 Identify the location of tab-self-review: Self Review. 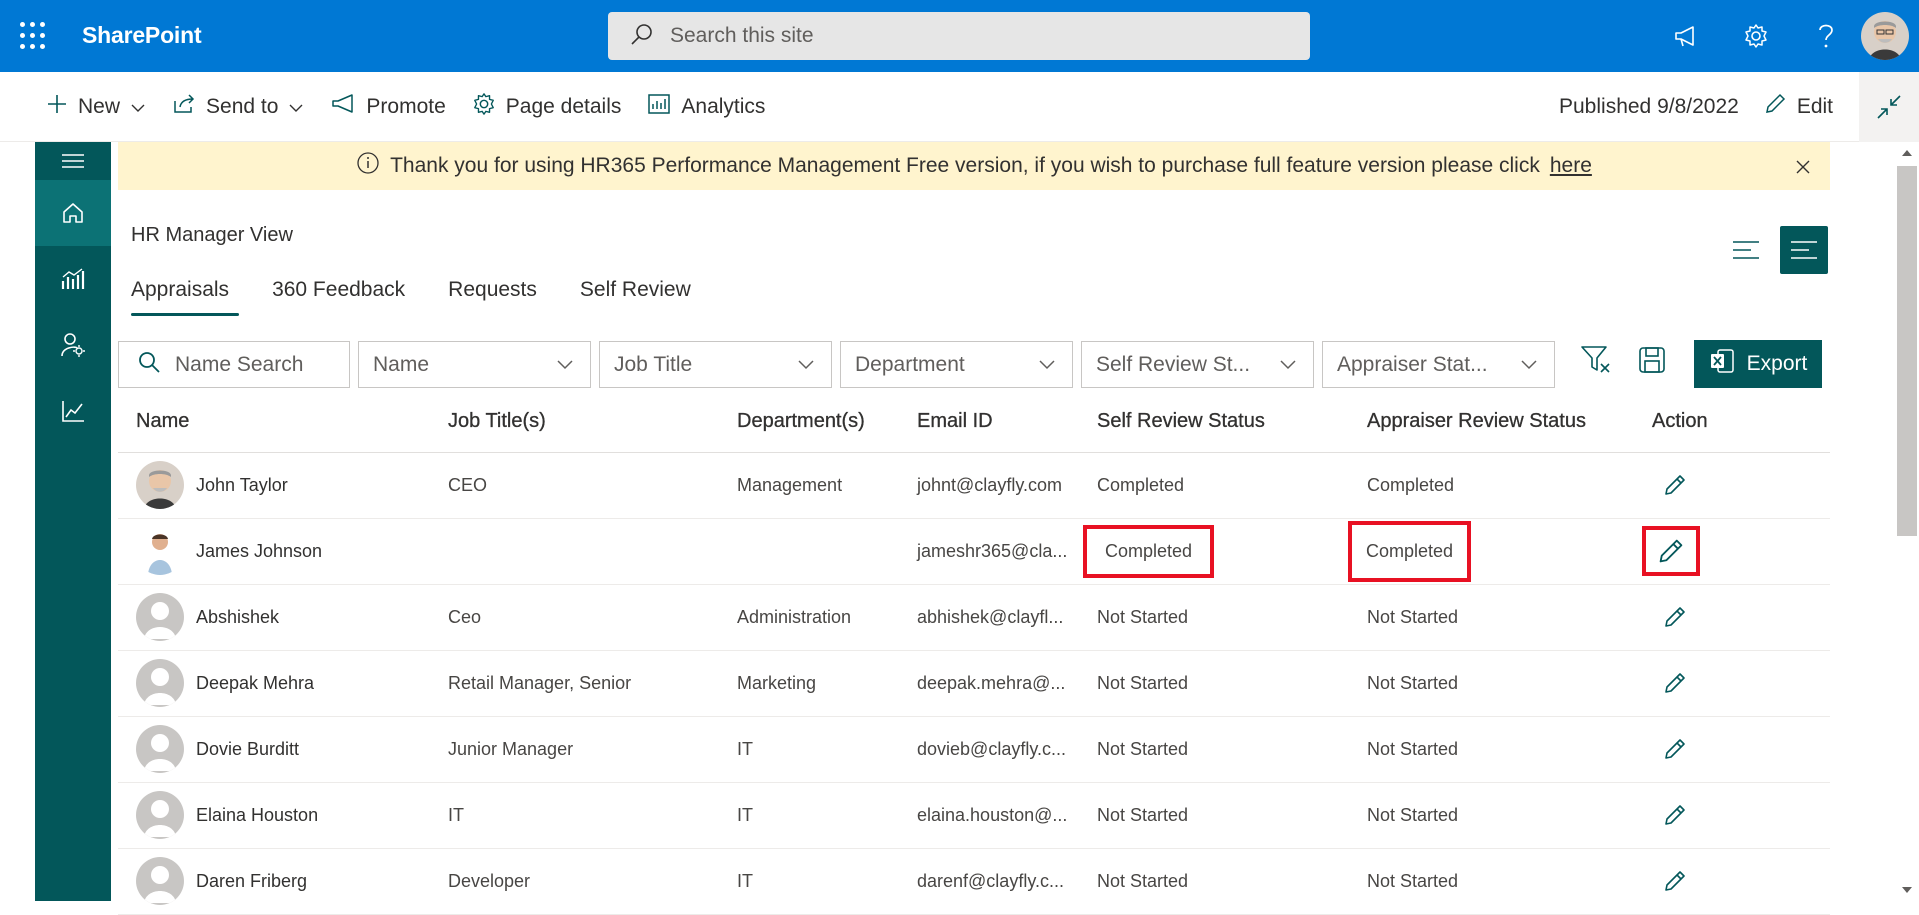
(635, 297).